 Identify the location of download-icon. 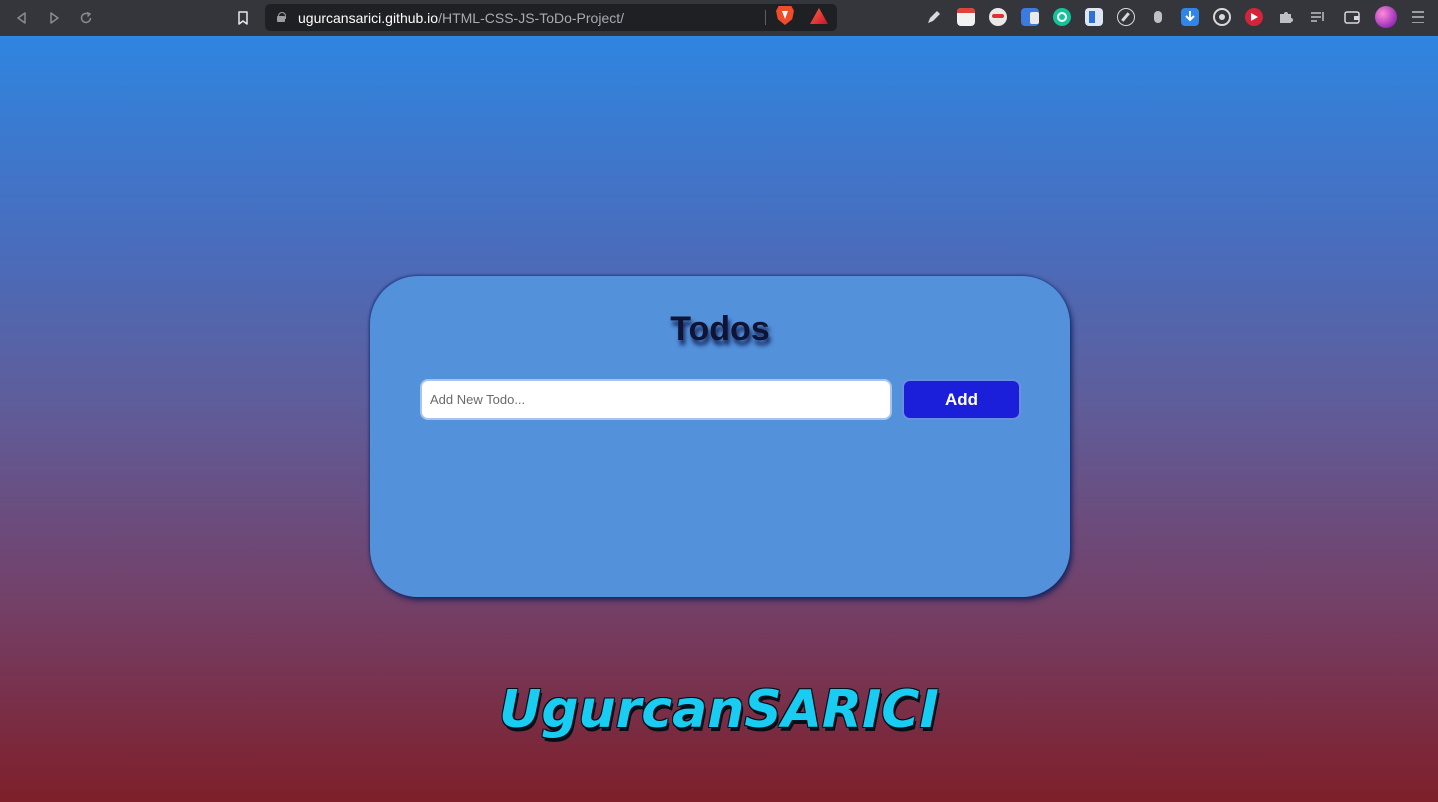
(1190, 17).